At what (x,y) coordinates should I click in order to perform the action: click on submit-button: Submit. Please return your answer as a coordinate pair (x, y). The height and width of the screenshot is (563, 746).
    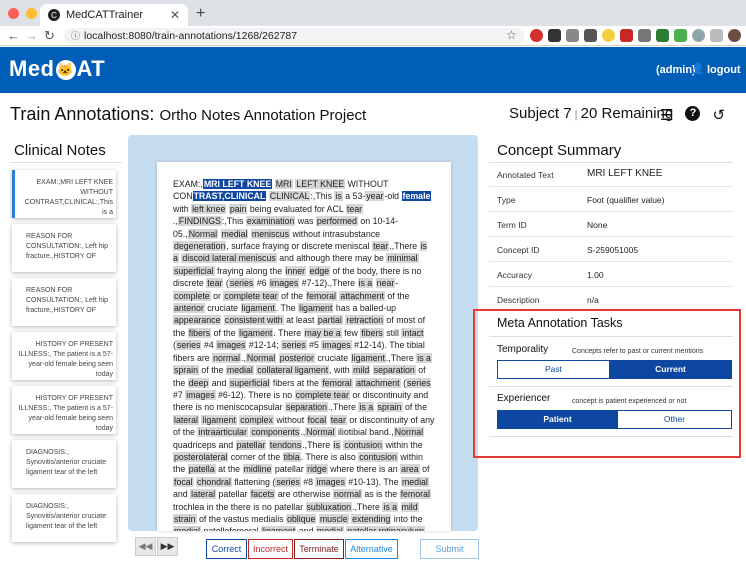
    Looking at the image, I should click on (449, 549).